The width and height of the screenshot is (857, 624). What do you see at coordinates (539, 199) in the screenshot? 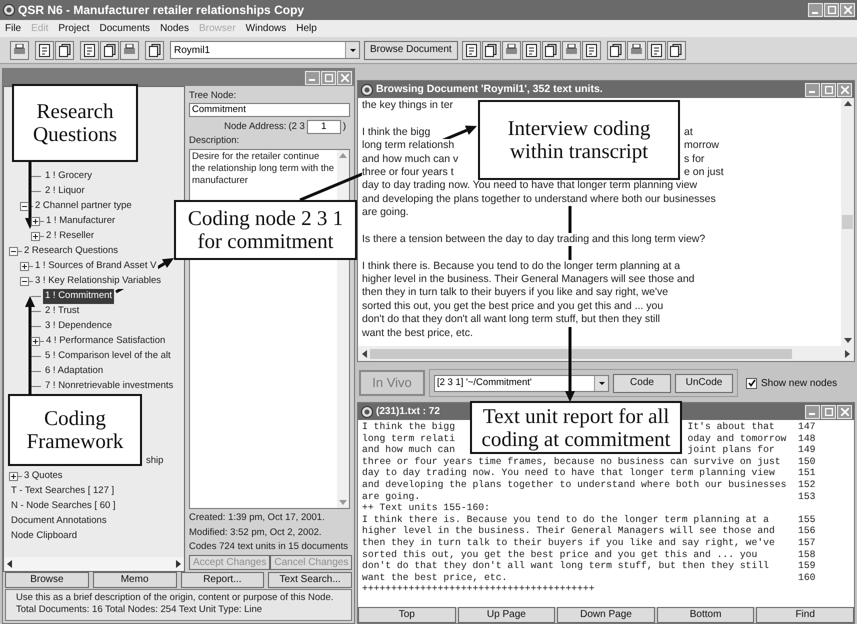
I see `transcript-text: and developing the plans together to understand where both our businesses` at bounding box center [539, 199].